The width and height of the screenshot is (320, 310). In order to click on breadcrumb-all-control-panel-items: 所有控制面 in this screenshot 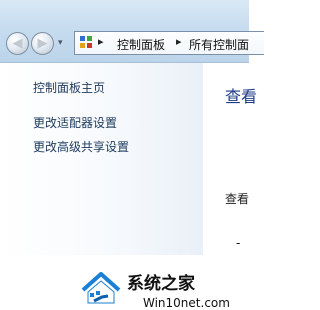, I will do `click(219, 44)`.